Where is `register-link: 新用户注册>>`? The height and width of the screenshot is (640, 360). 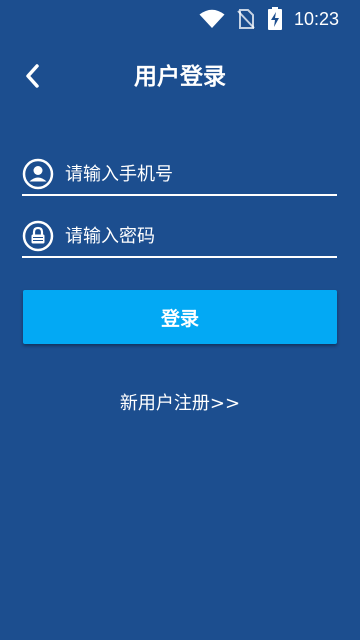 register-link: 新用户注册>> is located at coordinates (180, 404).